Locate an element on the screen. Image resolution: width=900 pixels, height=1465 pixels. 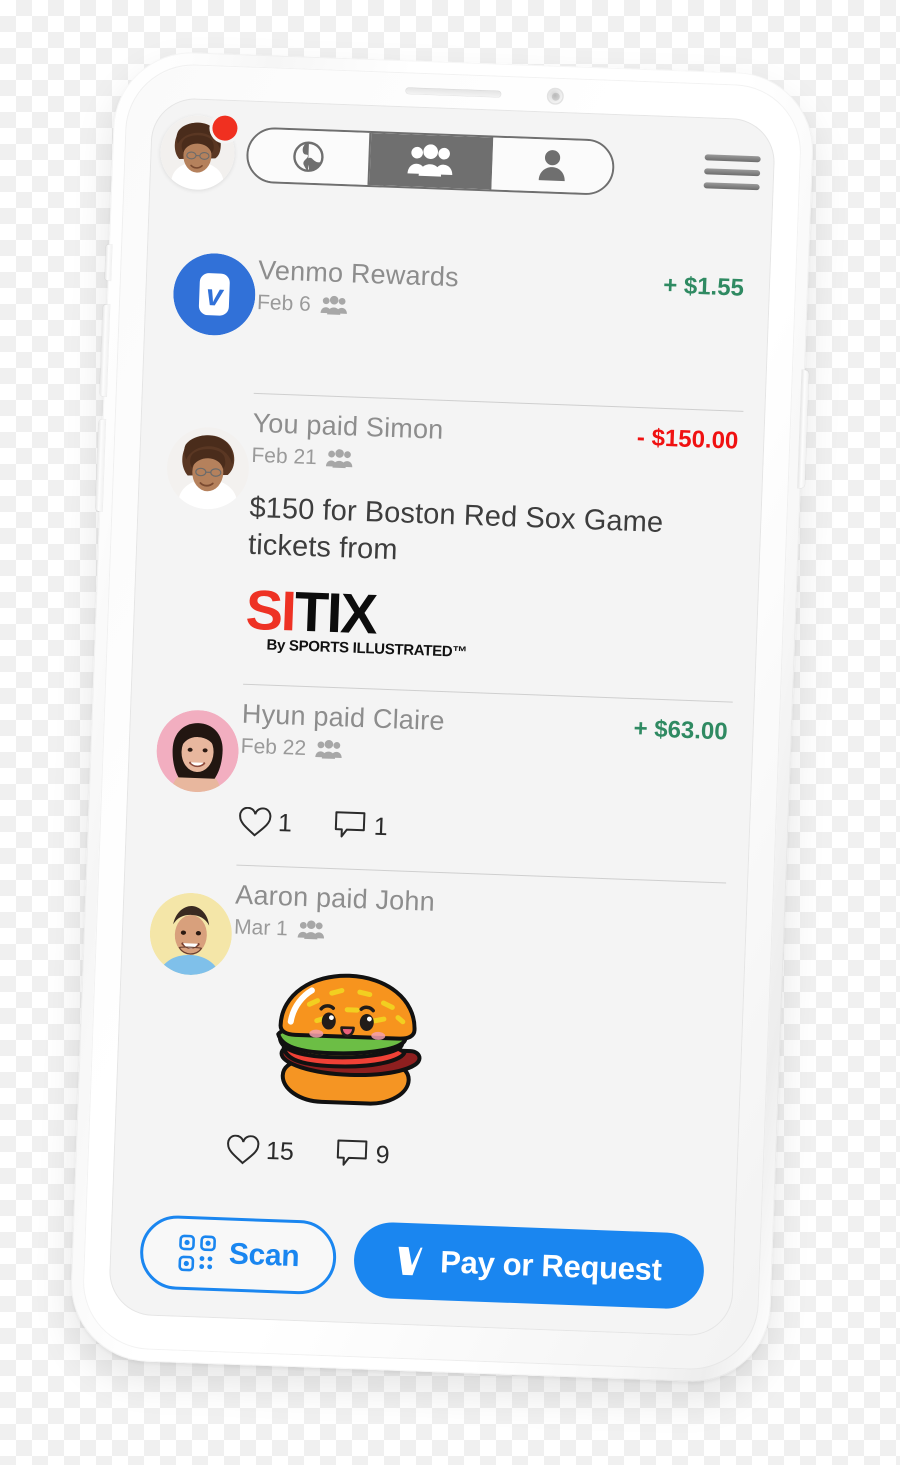
transaction-amount: + $63.00 is located at coordinates (681, 730).